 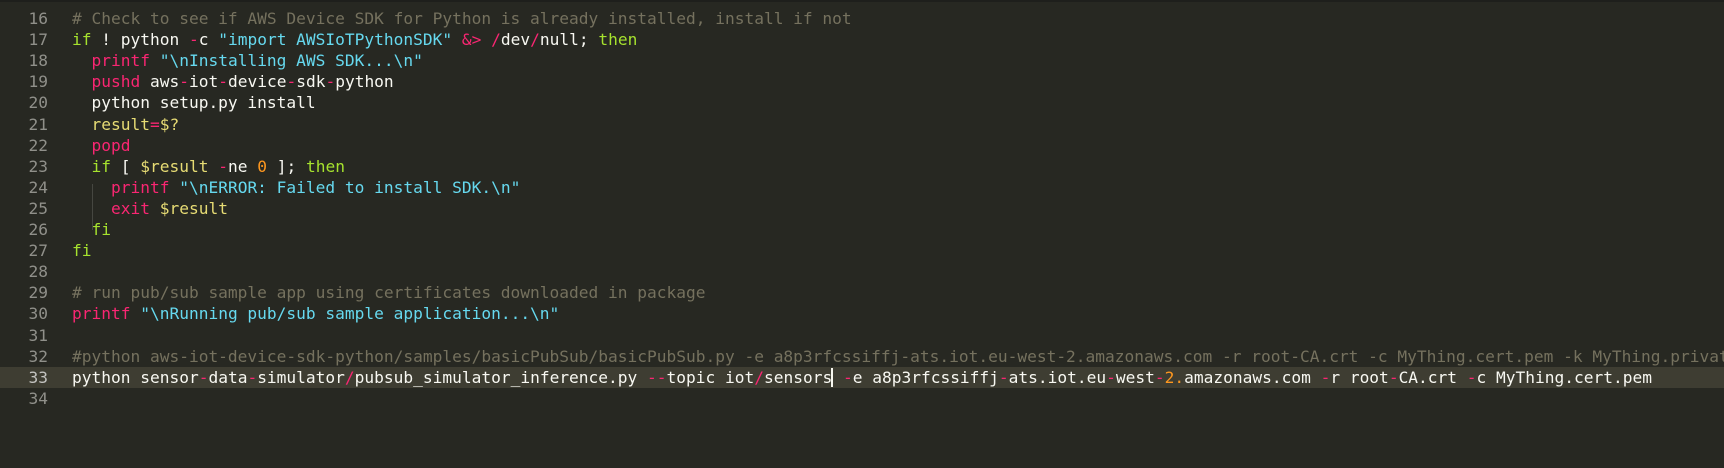 I want to click on code-token: topic iot, so click(x=710, y=377).